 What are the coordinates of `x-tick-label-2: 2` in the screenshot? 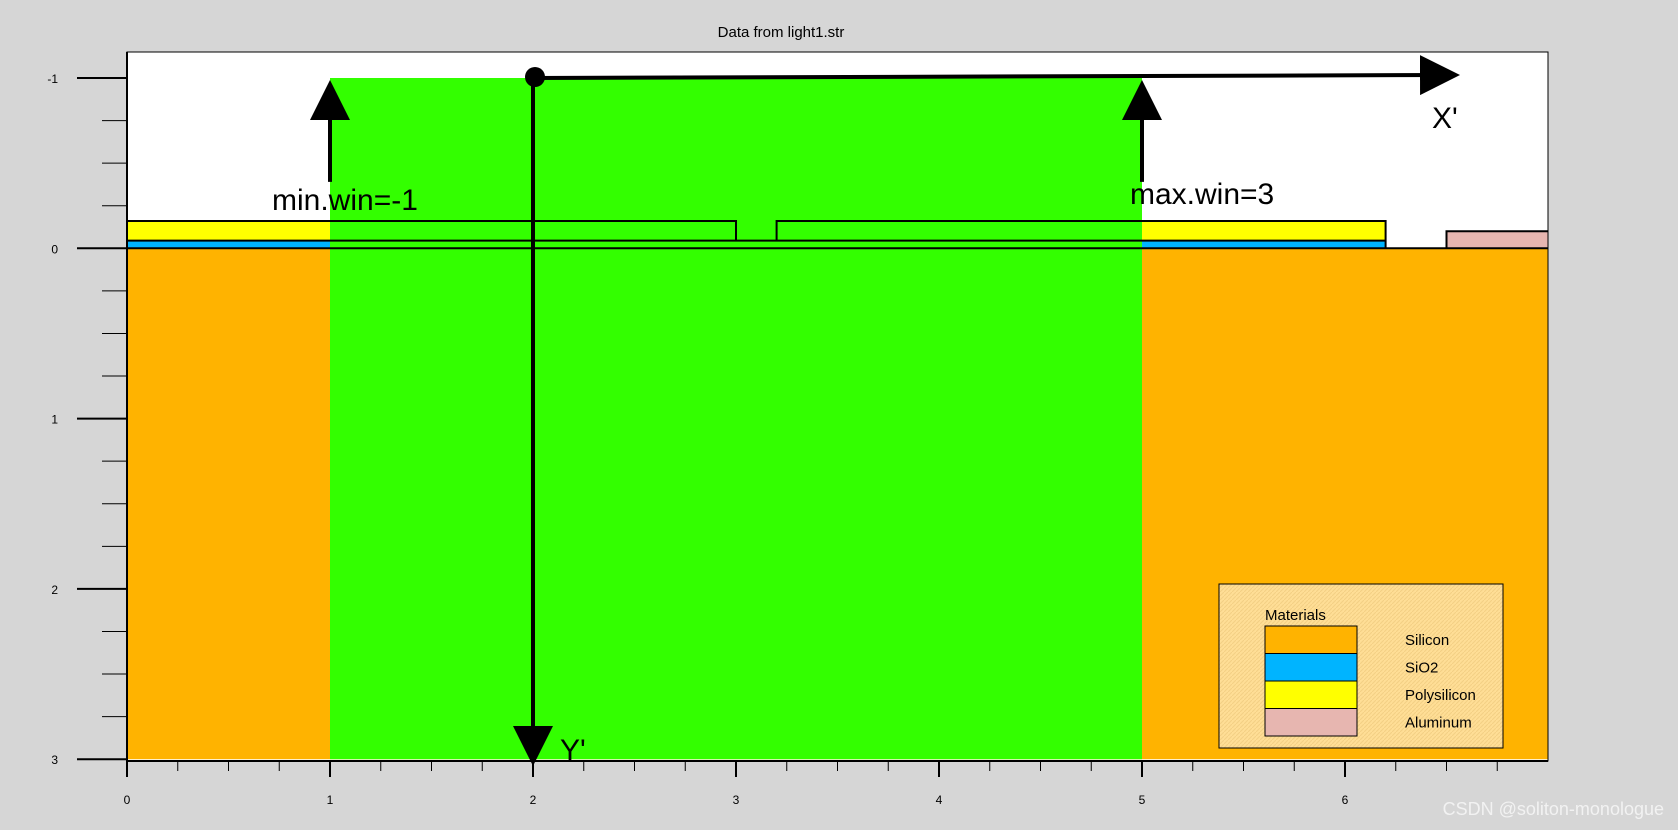 It's located at (533, 800).